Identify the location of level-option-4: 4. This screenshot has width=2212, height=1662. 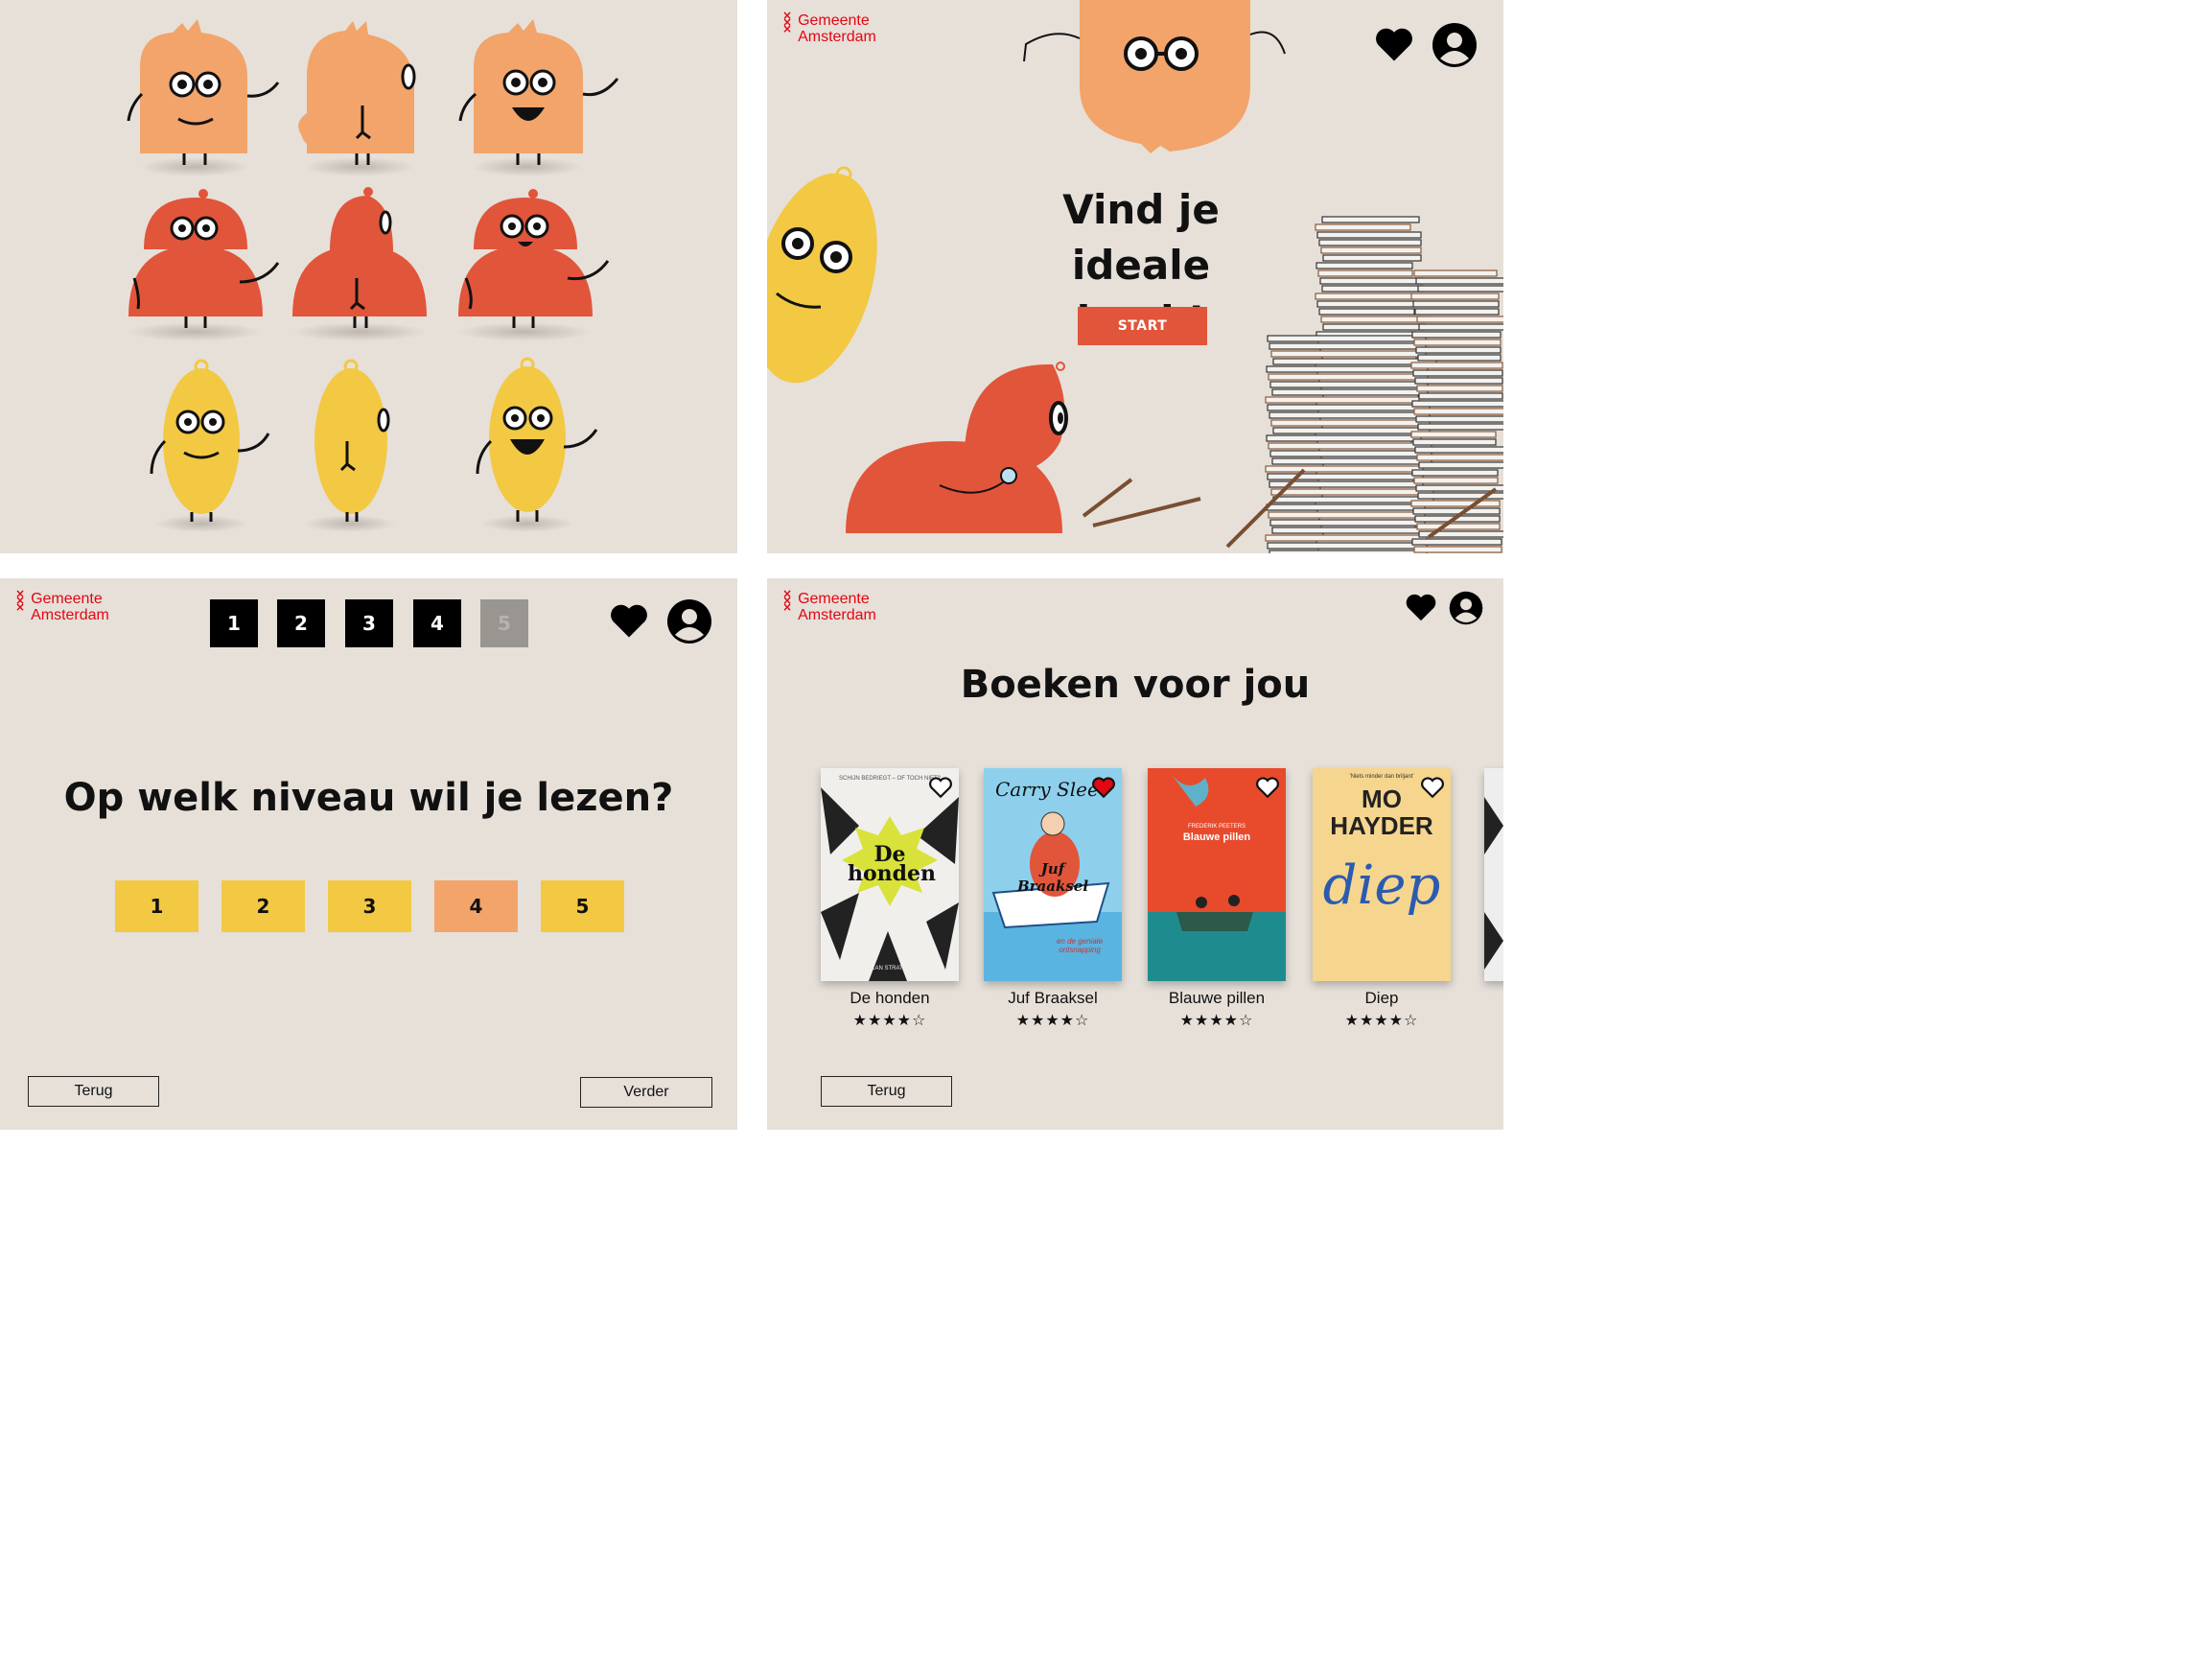
(476, 906).